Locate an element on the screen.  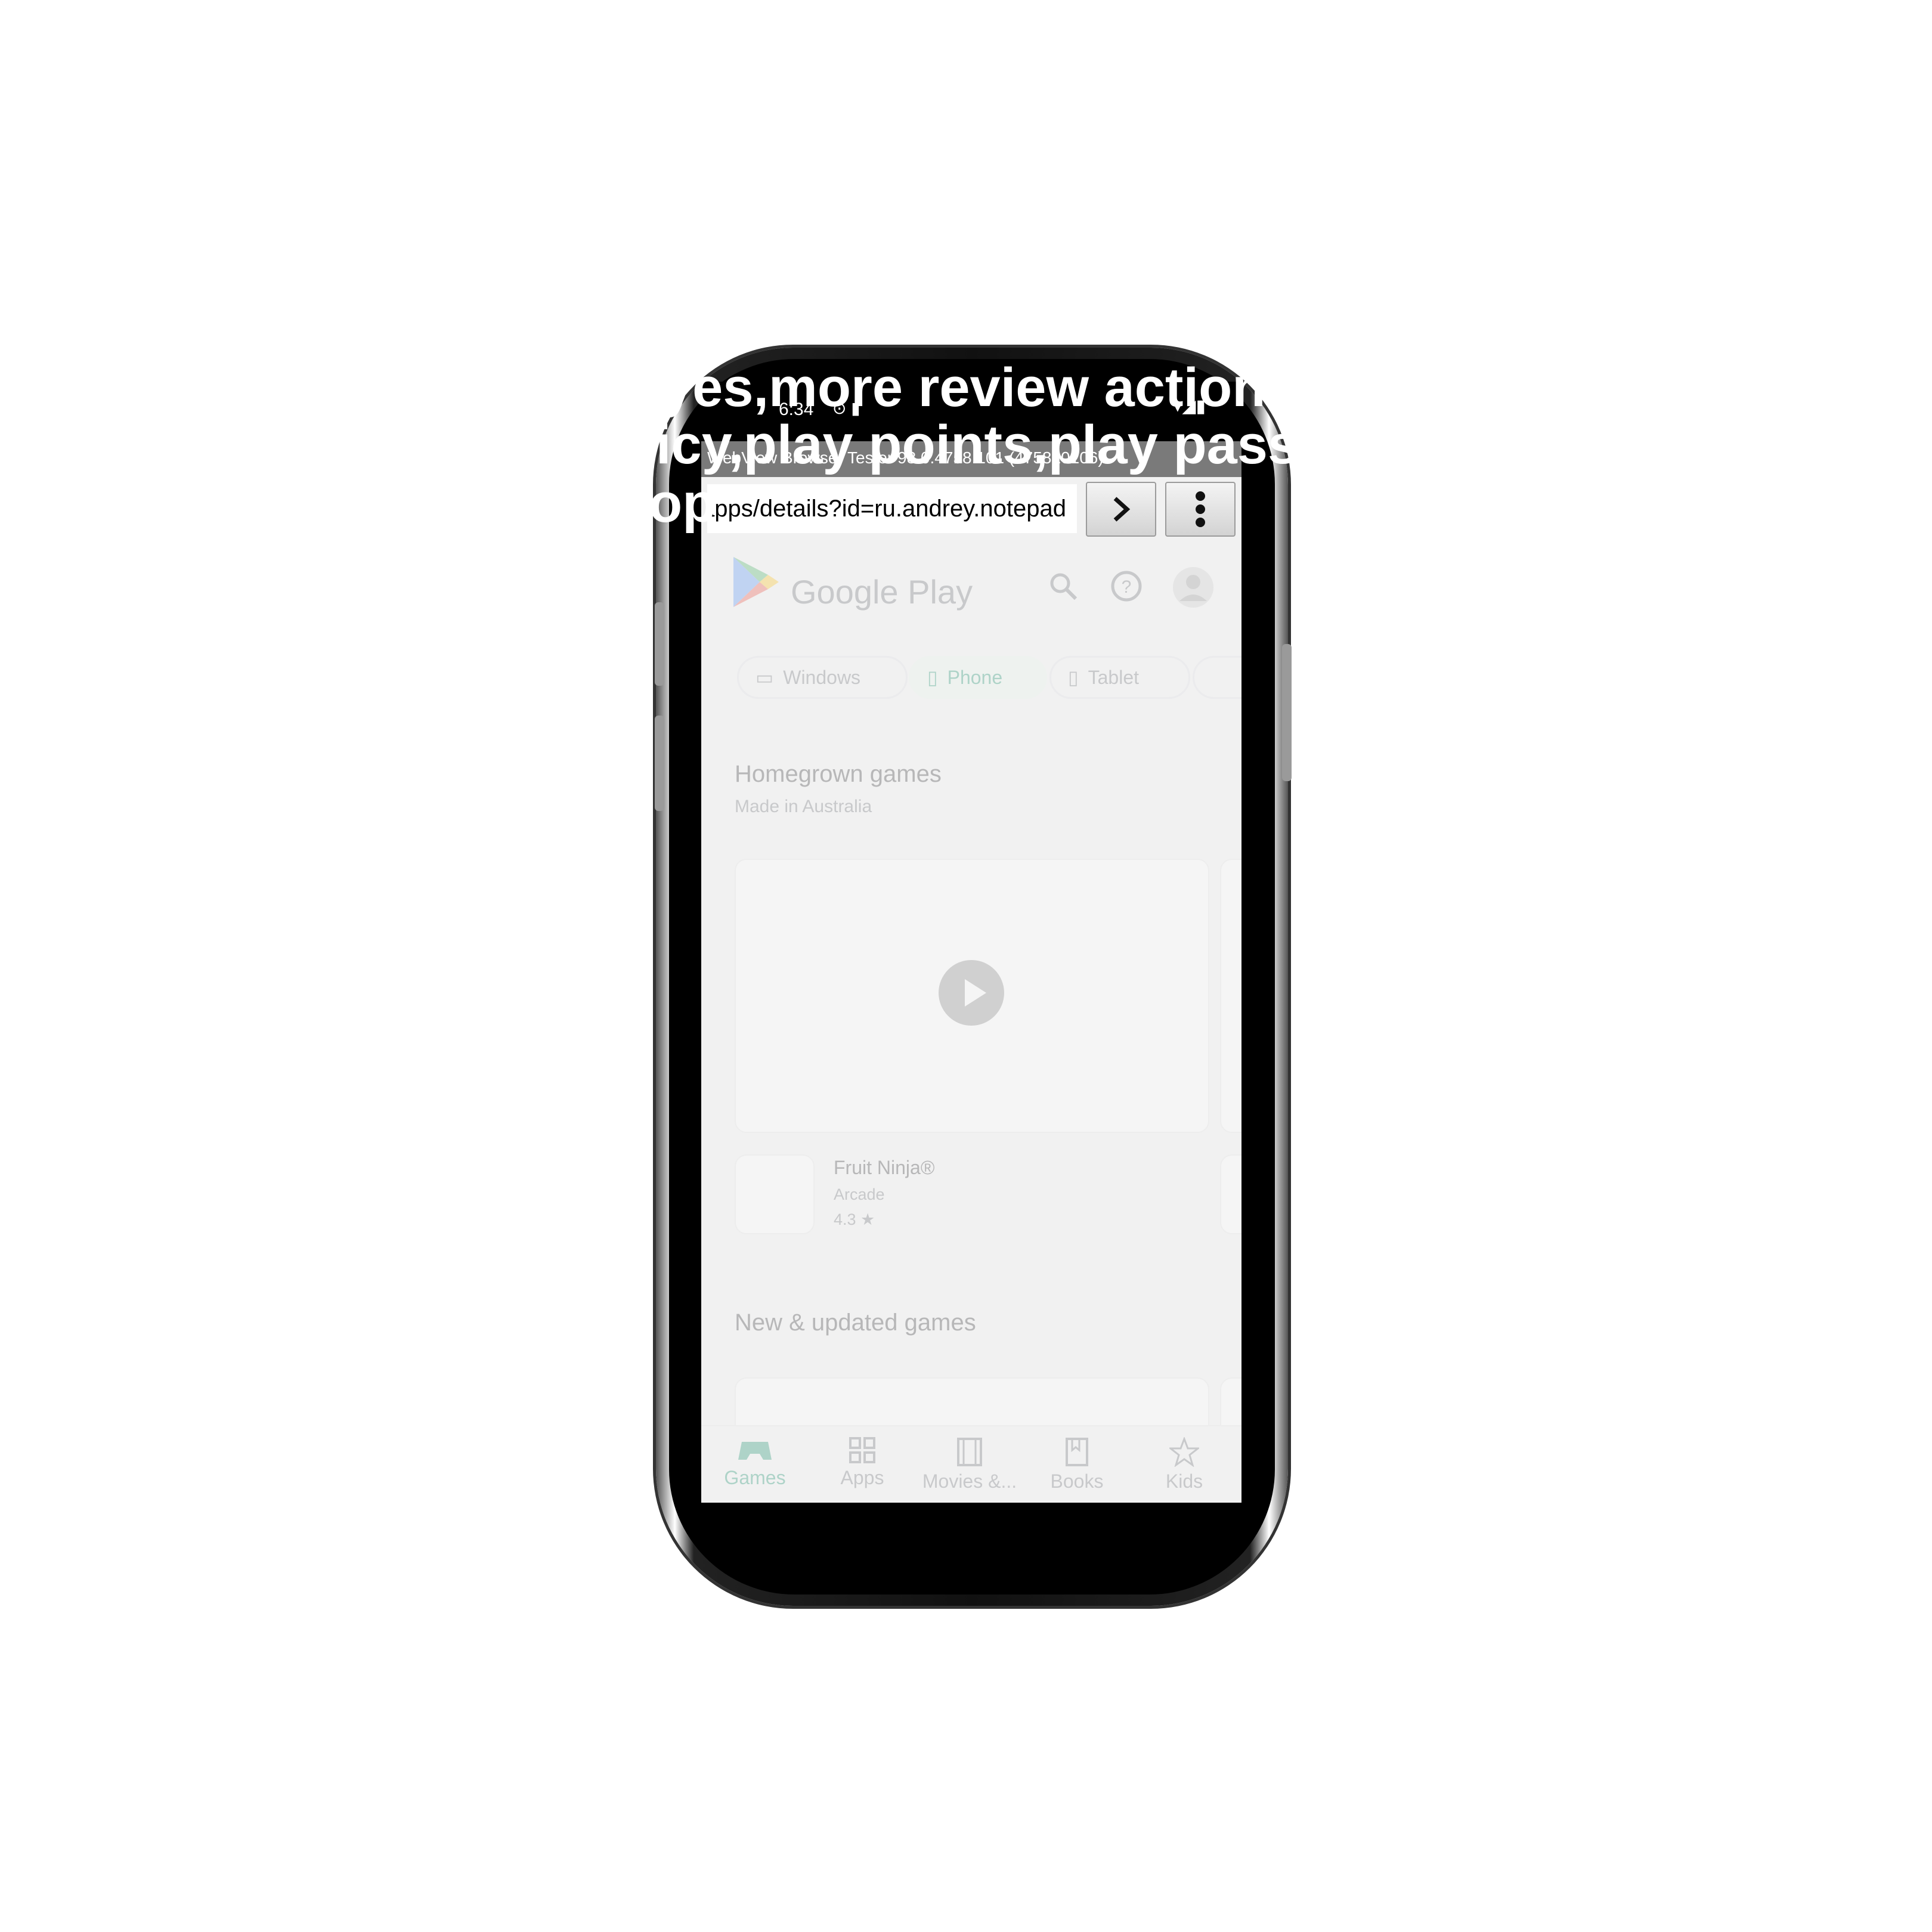
nav-books: Books is located at coordinates (1077, 1465).